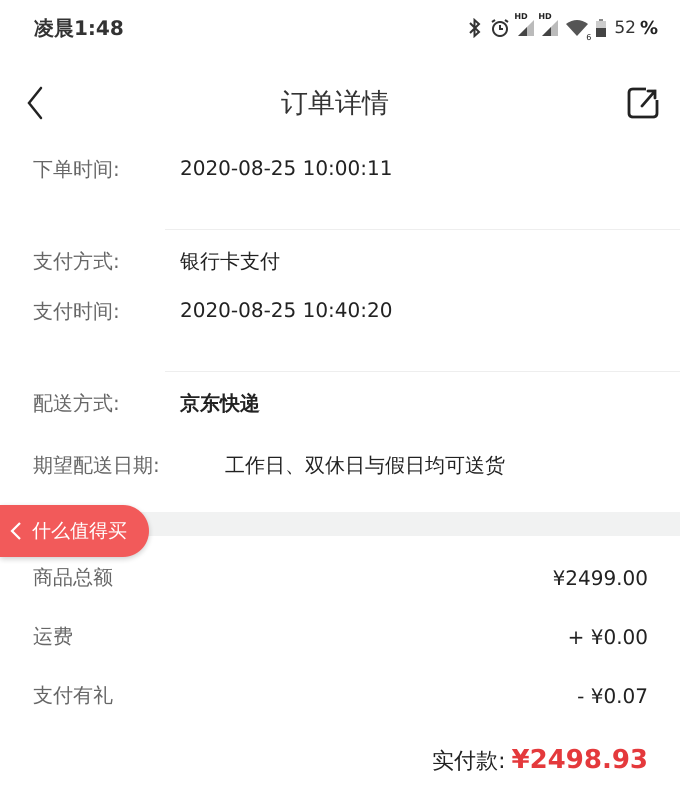  I want to click on alarm-icon, so click(500, 28).